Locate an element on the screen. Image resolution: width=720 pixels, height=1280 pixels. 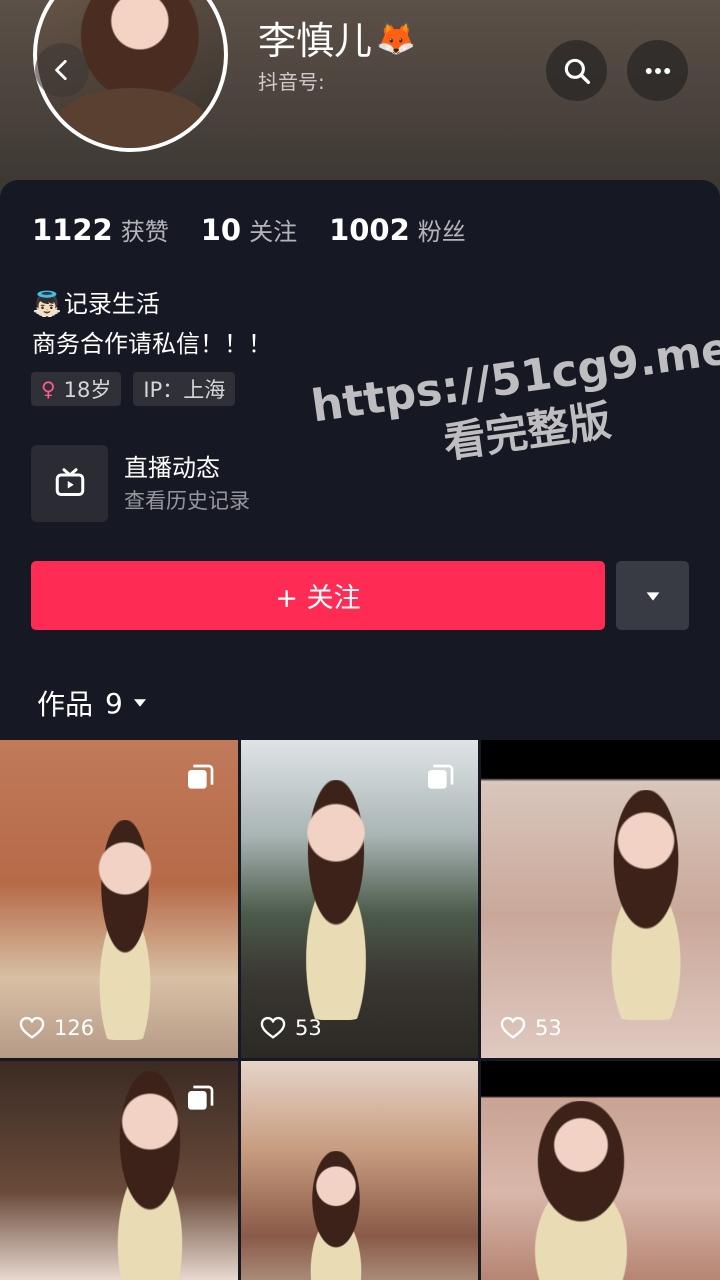
bio-text-1: 记录生活 is located at coordinates (111, 304).